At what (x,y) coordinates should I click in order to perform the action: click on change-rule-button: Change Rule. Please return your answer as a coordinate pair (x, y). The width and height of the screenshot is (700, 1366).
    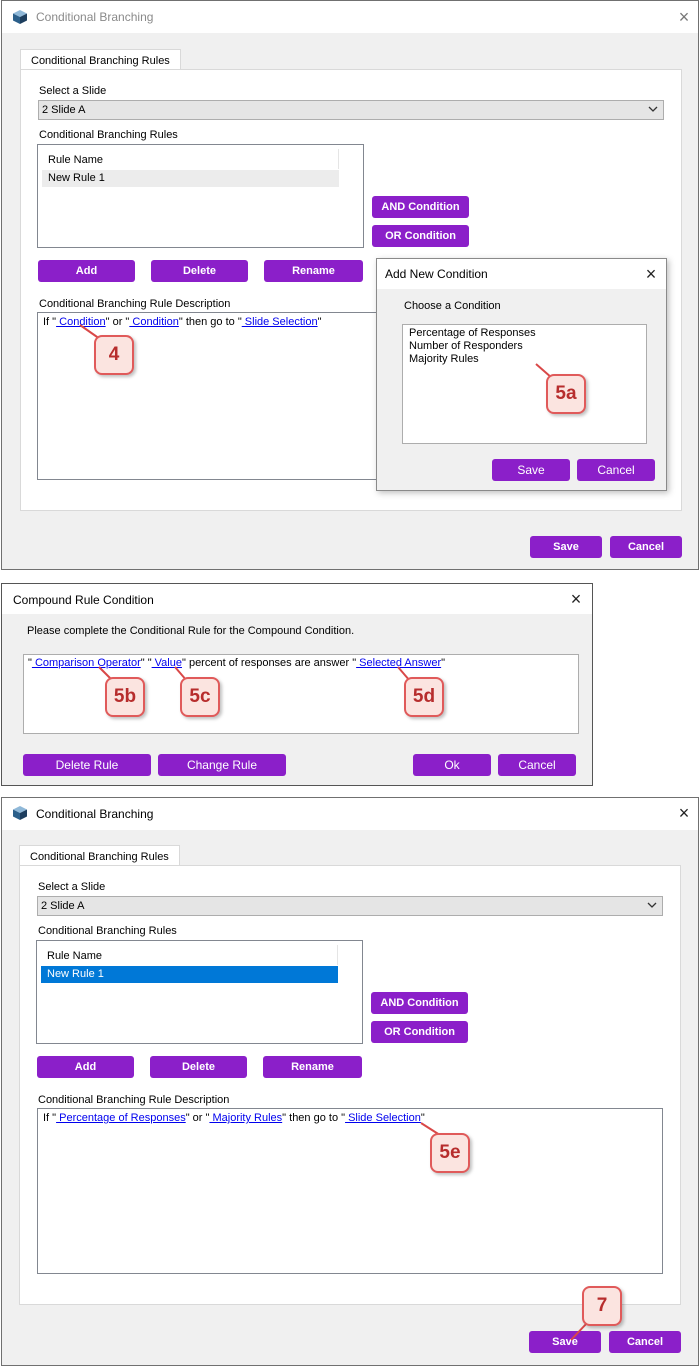
    Looking at the image, I should click on (222, 765).